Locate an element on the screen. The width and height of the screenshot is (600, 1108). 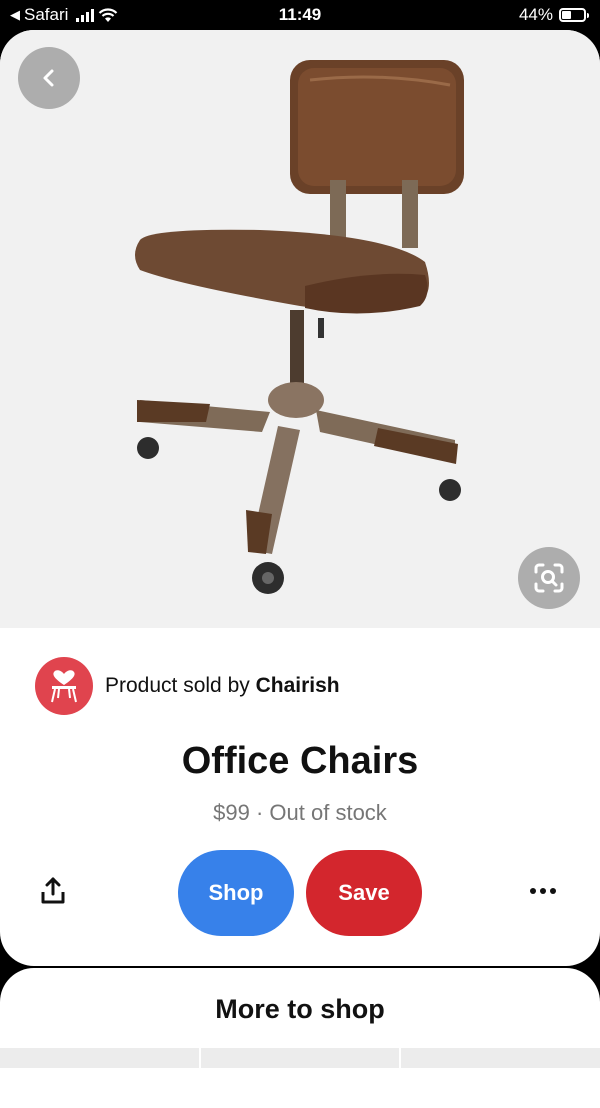
thumbnail-strip is located at coordinates (300, 1058).